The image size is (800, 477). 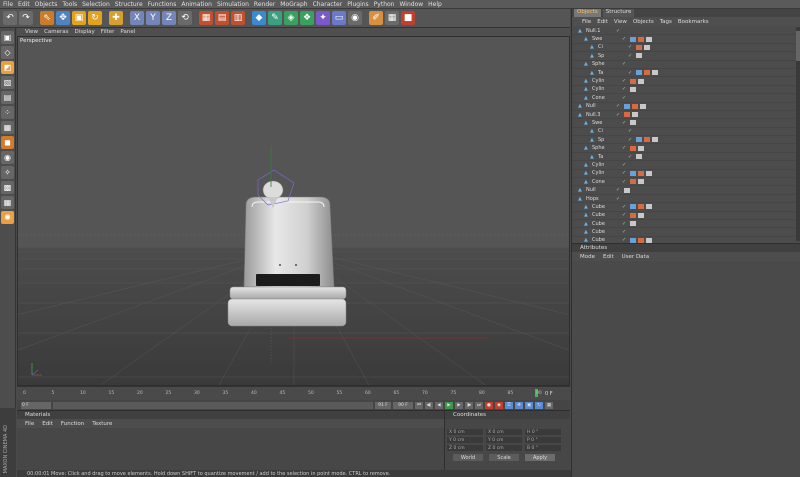 I want to click on object-row: ▲ Cone ✓, so click(x=684, y=182).